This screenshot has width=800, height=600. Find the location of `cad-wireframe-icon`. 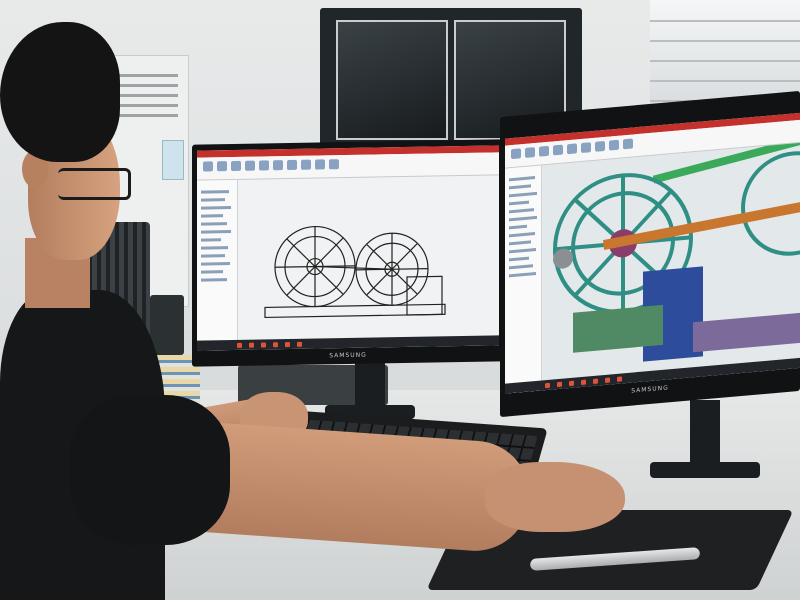

cad-wireframe-icon is located at coordinates (355, 272).